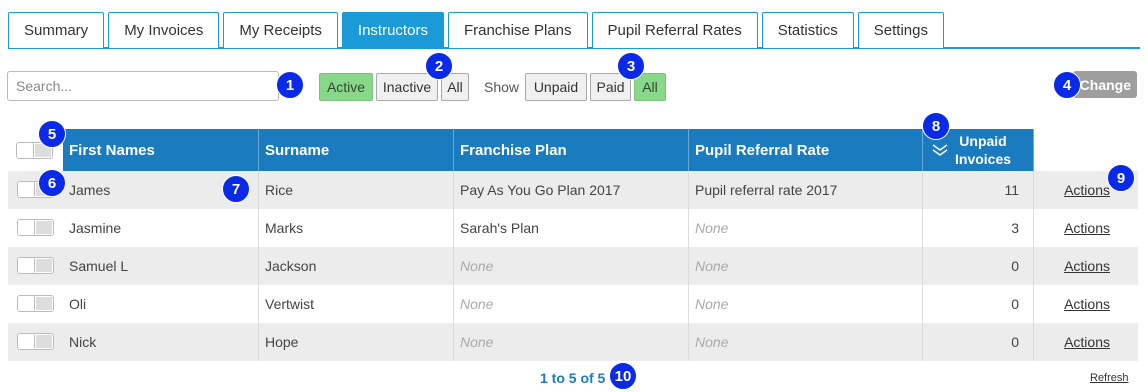 This screenshot has height=392, width=1148. Describe the element at coordinates (161, 266) in the screenshot. I see `cell-first-name: Samuel L` at that location.